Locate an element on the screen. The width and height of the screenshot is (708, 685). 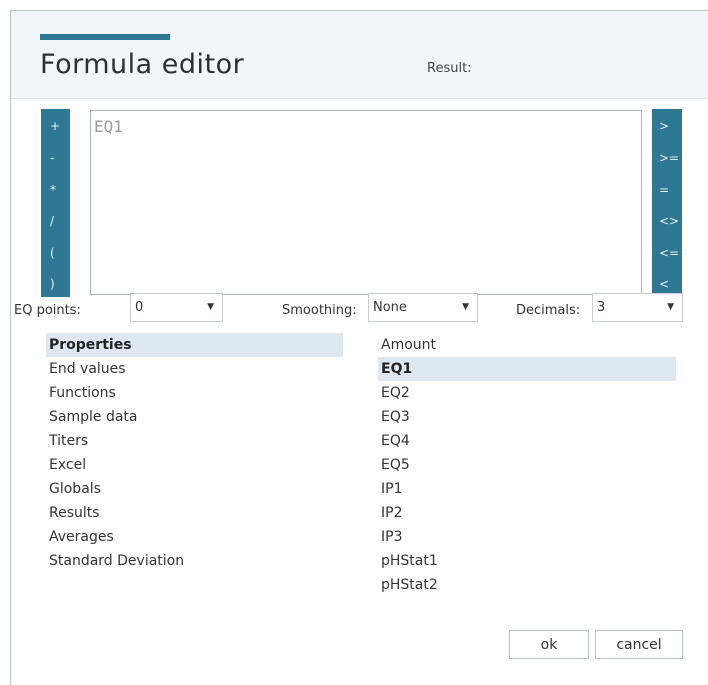
field-list-item: EQ2 is located at coordinates (527, 393).